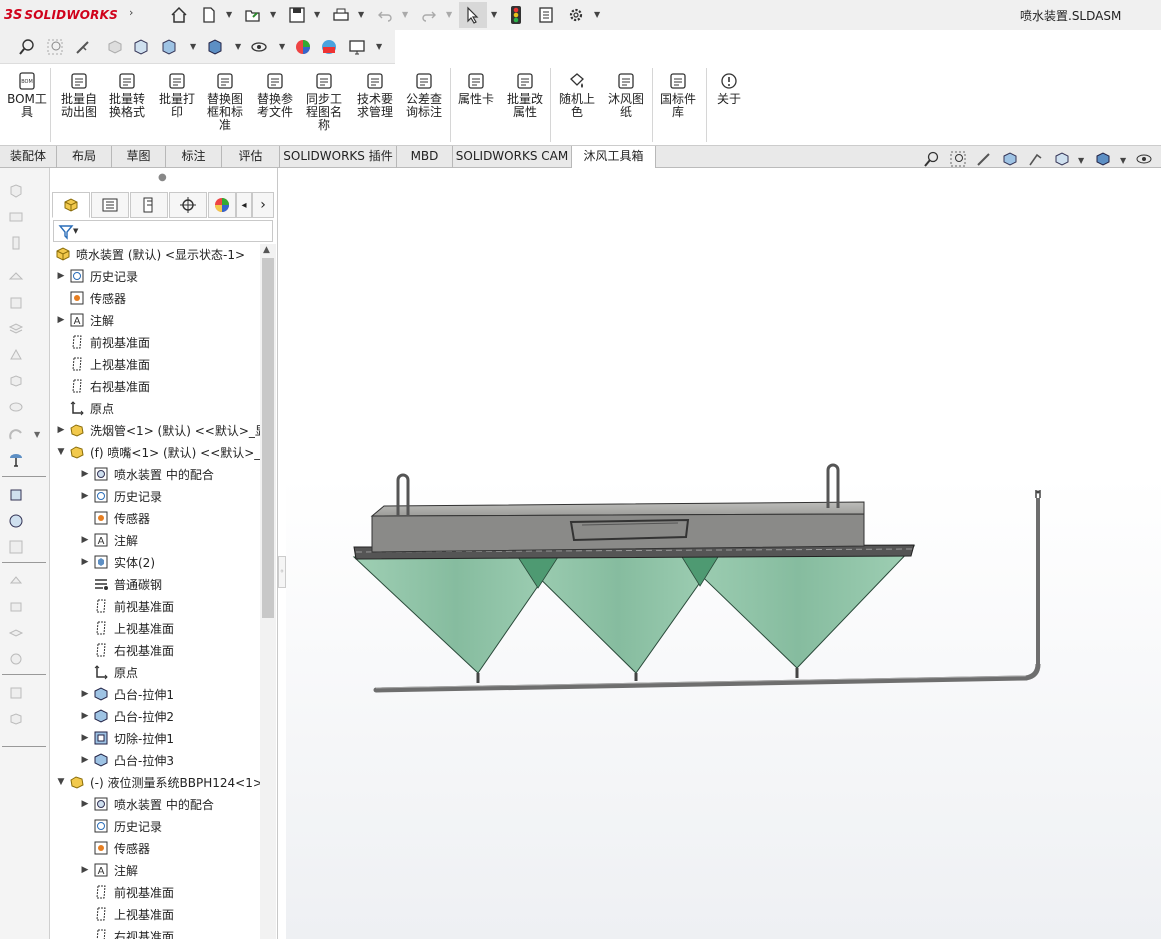 The image size is (1161, 939). What do you see at coordinates (147, 254) in the screenshot?
I see `tree-item: 喷水装置 (默认) <显示状态-1>` at bounding box center [147, 254].